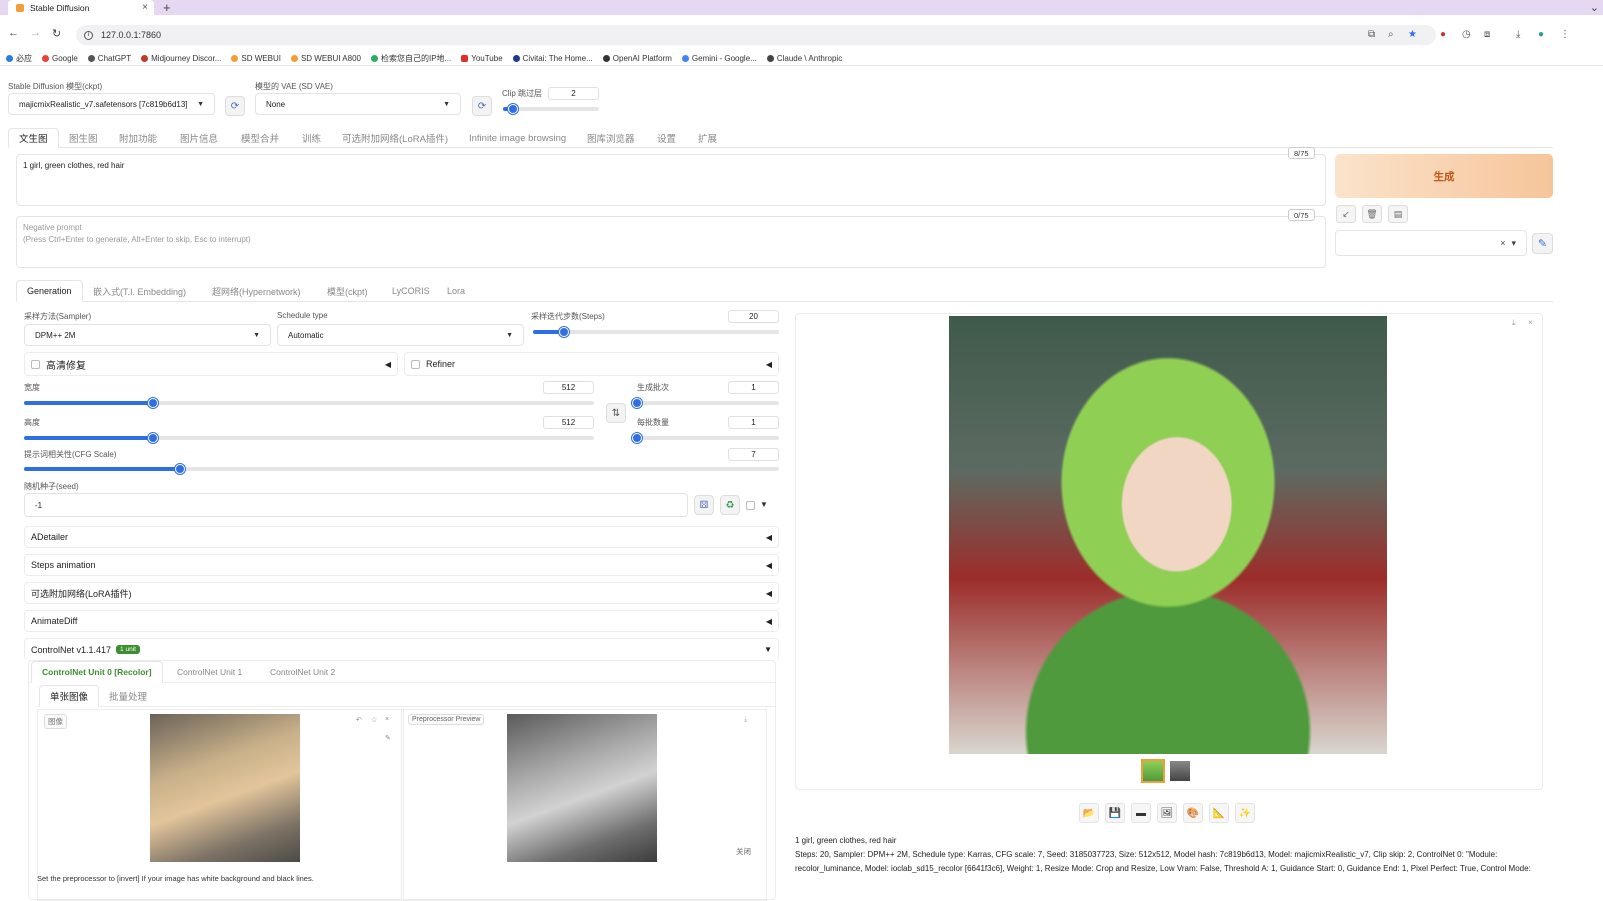 The height and width of the screenshot is (901, 1603). I want to click on tab-lora: 可选附加网络(LoRA插件), so click(395, 138).